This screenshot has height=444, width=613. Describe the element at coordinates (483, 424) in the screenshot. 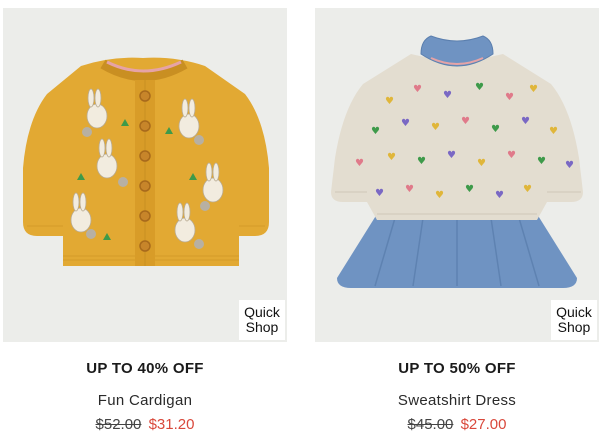

I see `sale-price: $27.00` at that location.